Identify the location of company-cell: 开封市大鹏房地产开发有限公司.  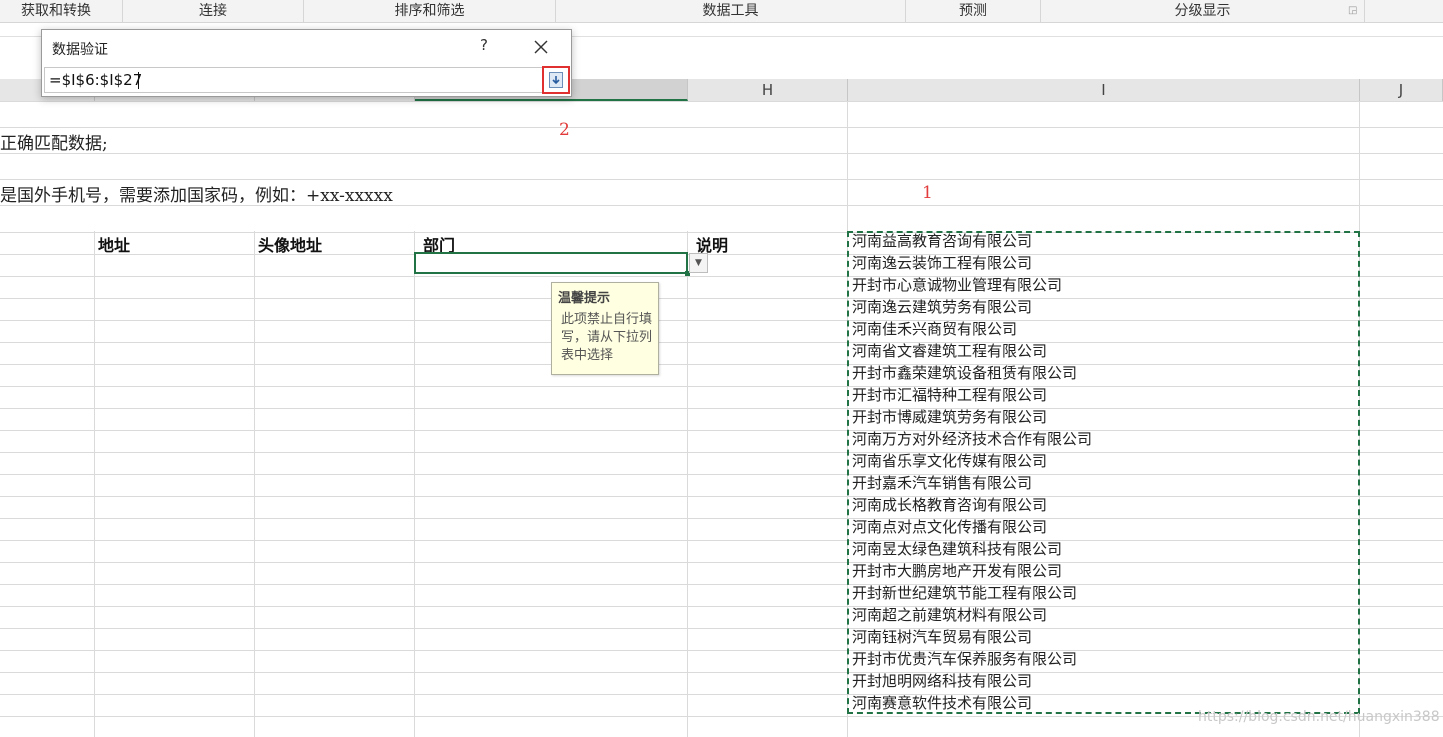
(957, 570).